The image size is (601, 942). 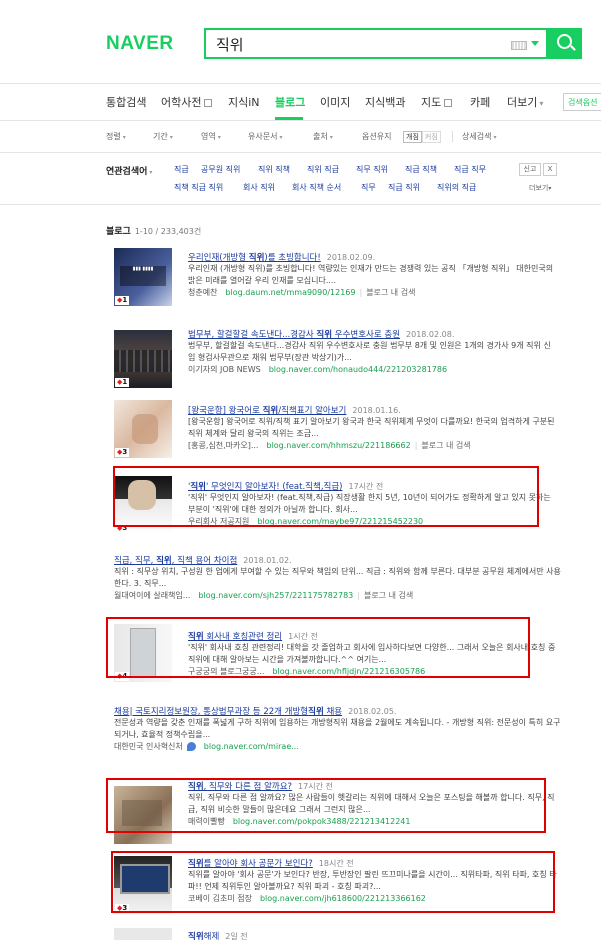 I want to click on result-item: 직위해제 2일 전, so click(x=373, y=936).